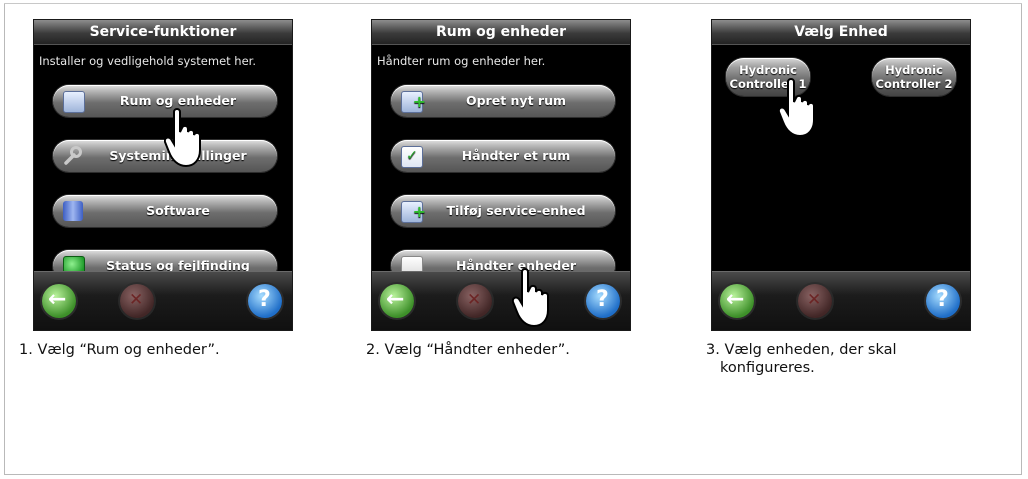 The height and width of the screenshot is (479, 1028). I want to click on software-button: Software, so click(165, 211).